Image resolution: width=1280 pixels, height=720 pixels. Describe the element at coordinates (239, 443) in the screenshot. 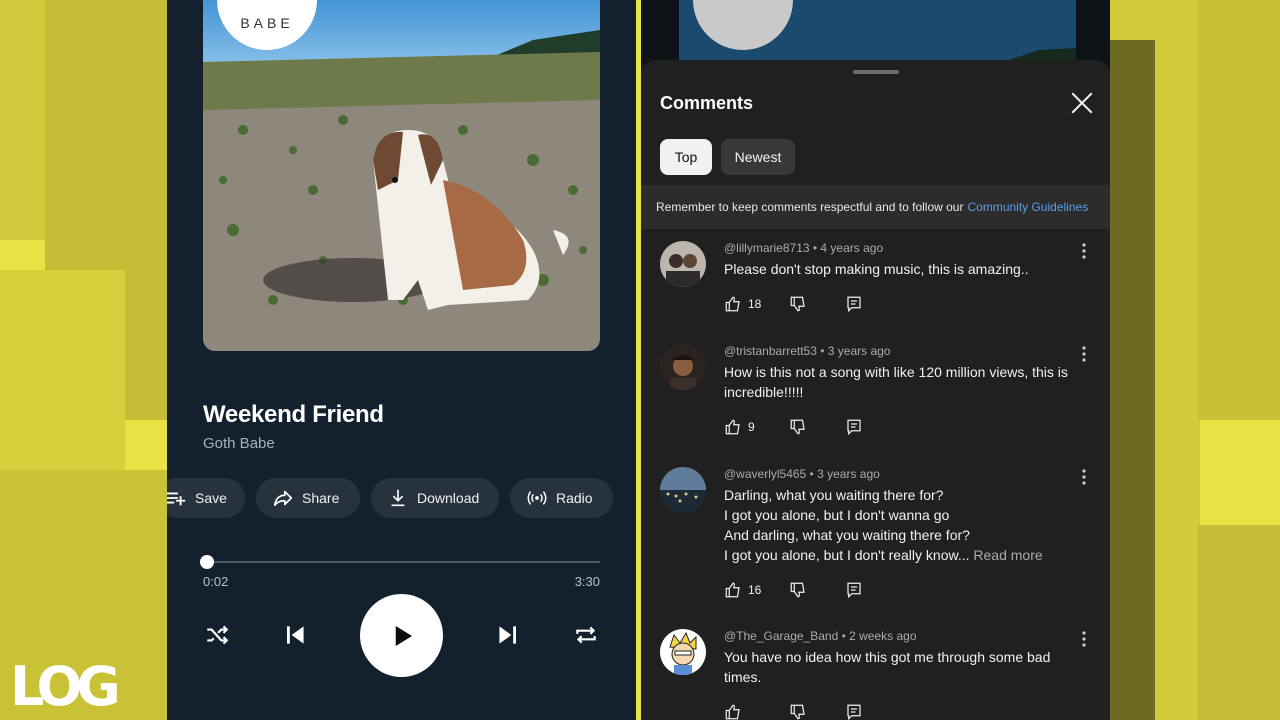

I see `artist-name: Goth Babe` at that location.